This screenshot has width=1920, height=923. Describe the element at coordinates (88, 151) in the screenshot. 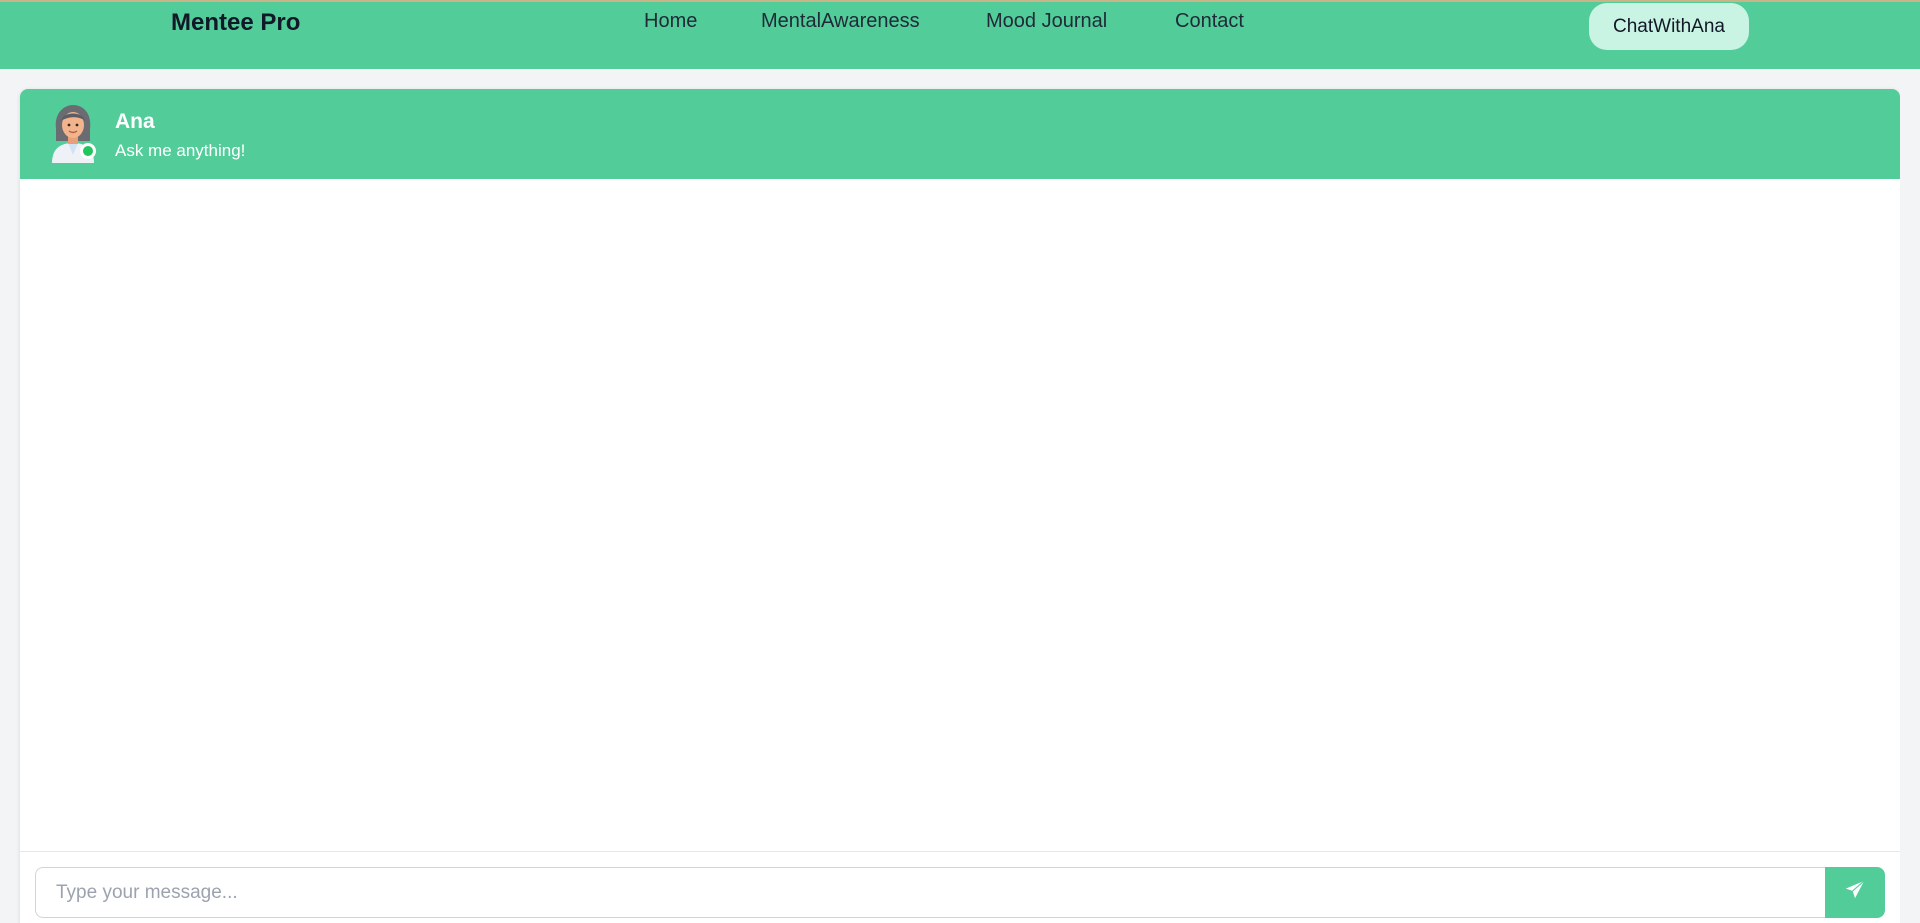

I see `online-status-dot` at that location.